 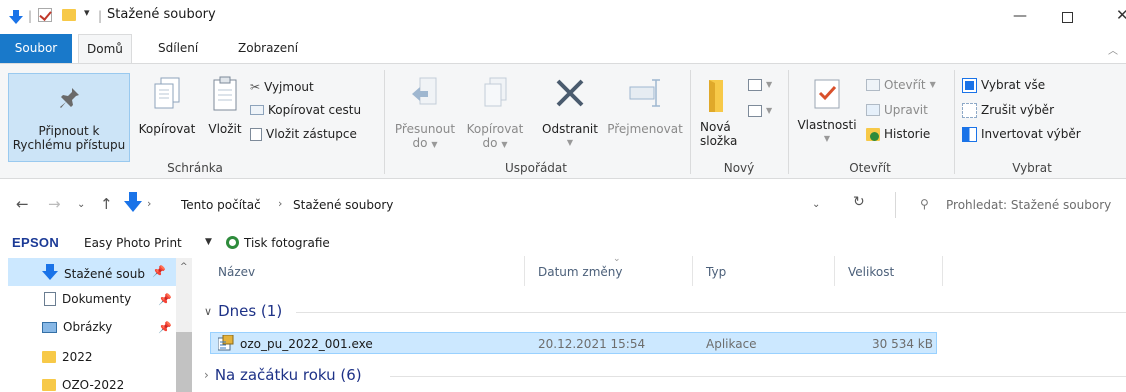 What do you see at coordinates (716, 272) in the screenshot?
I see `column-header-type: Typ` at bounding box center [716, 272].